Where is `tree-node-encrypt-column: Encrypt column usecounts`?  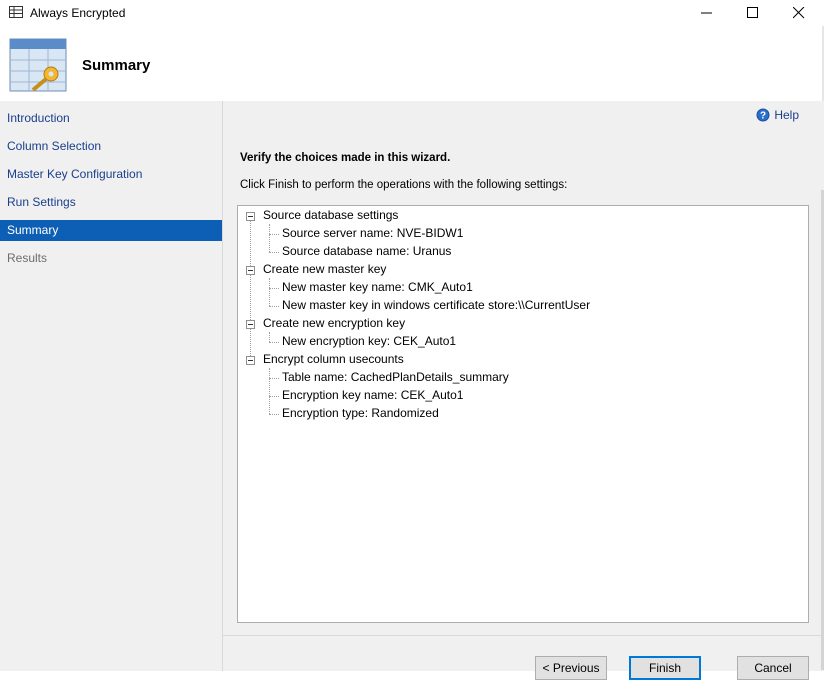 tree-node-encrypt-column: Encrypt column usecounts is located at coordinates (333, 359).